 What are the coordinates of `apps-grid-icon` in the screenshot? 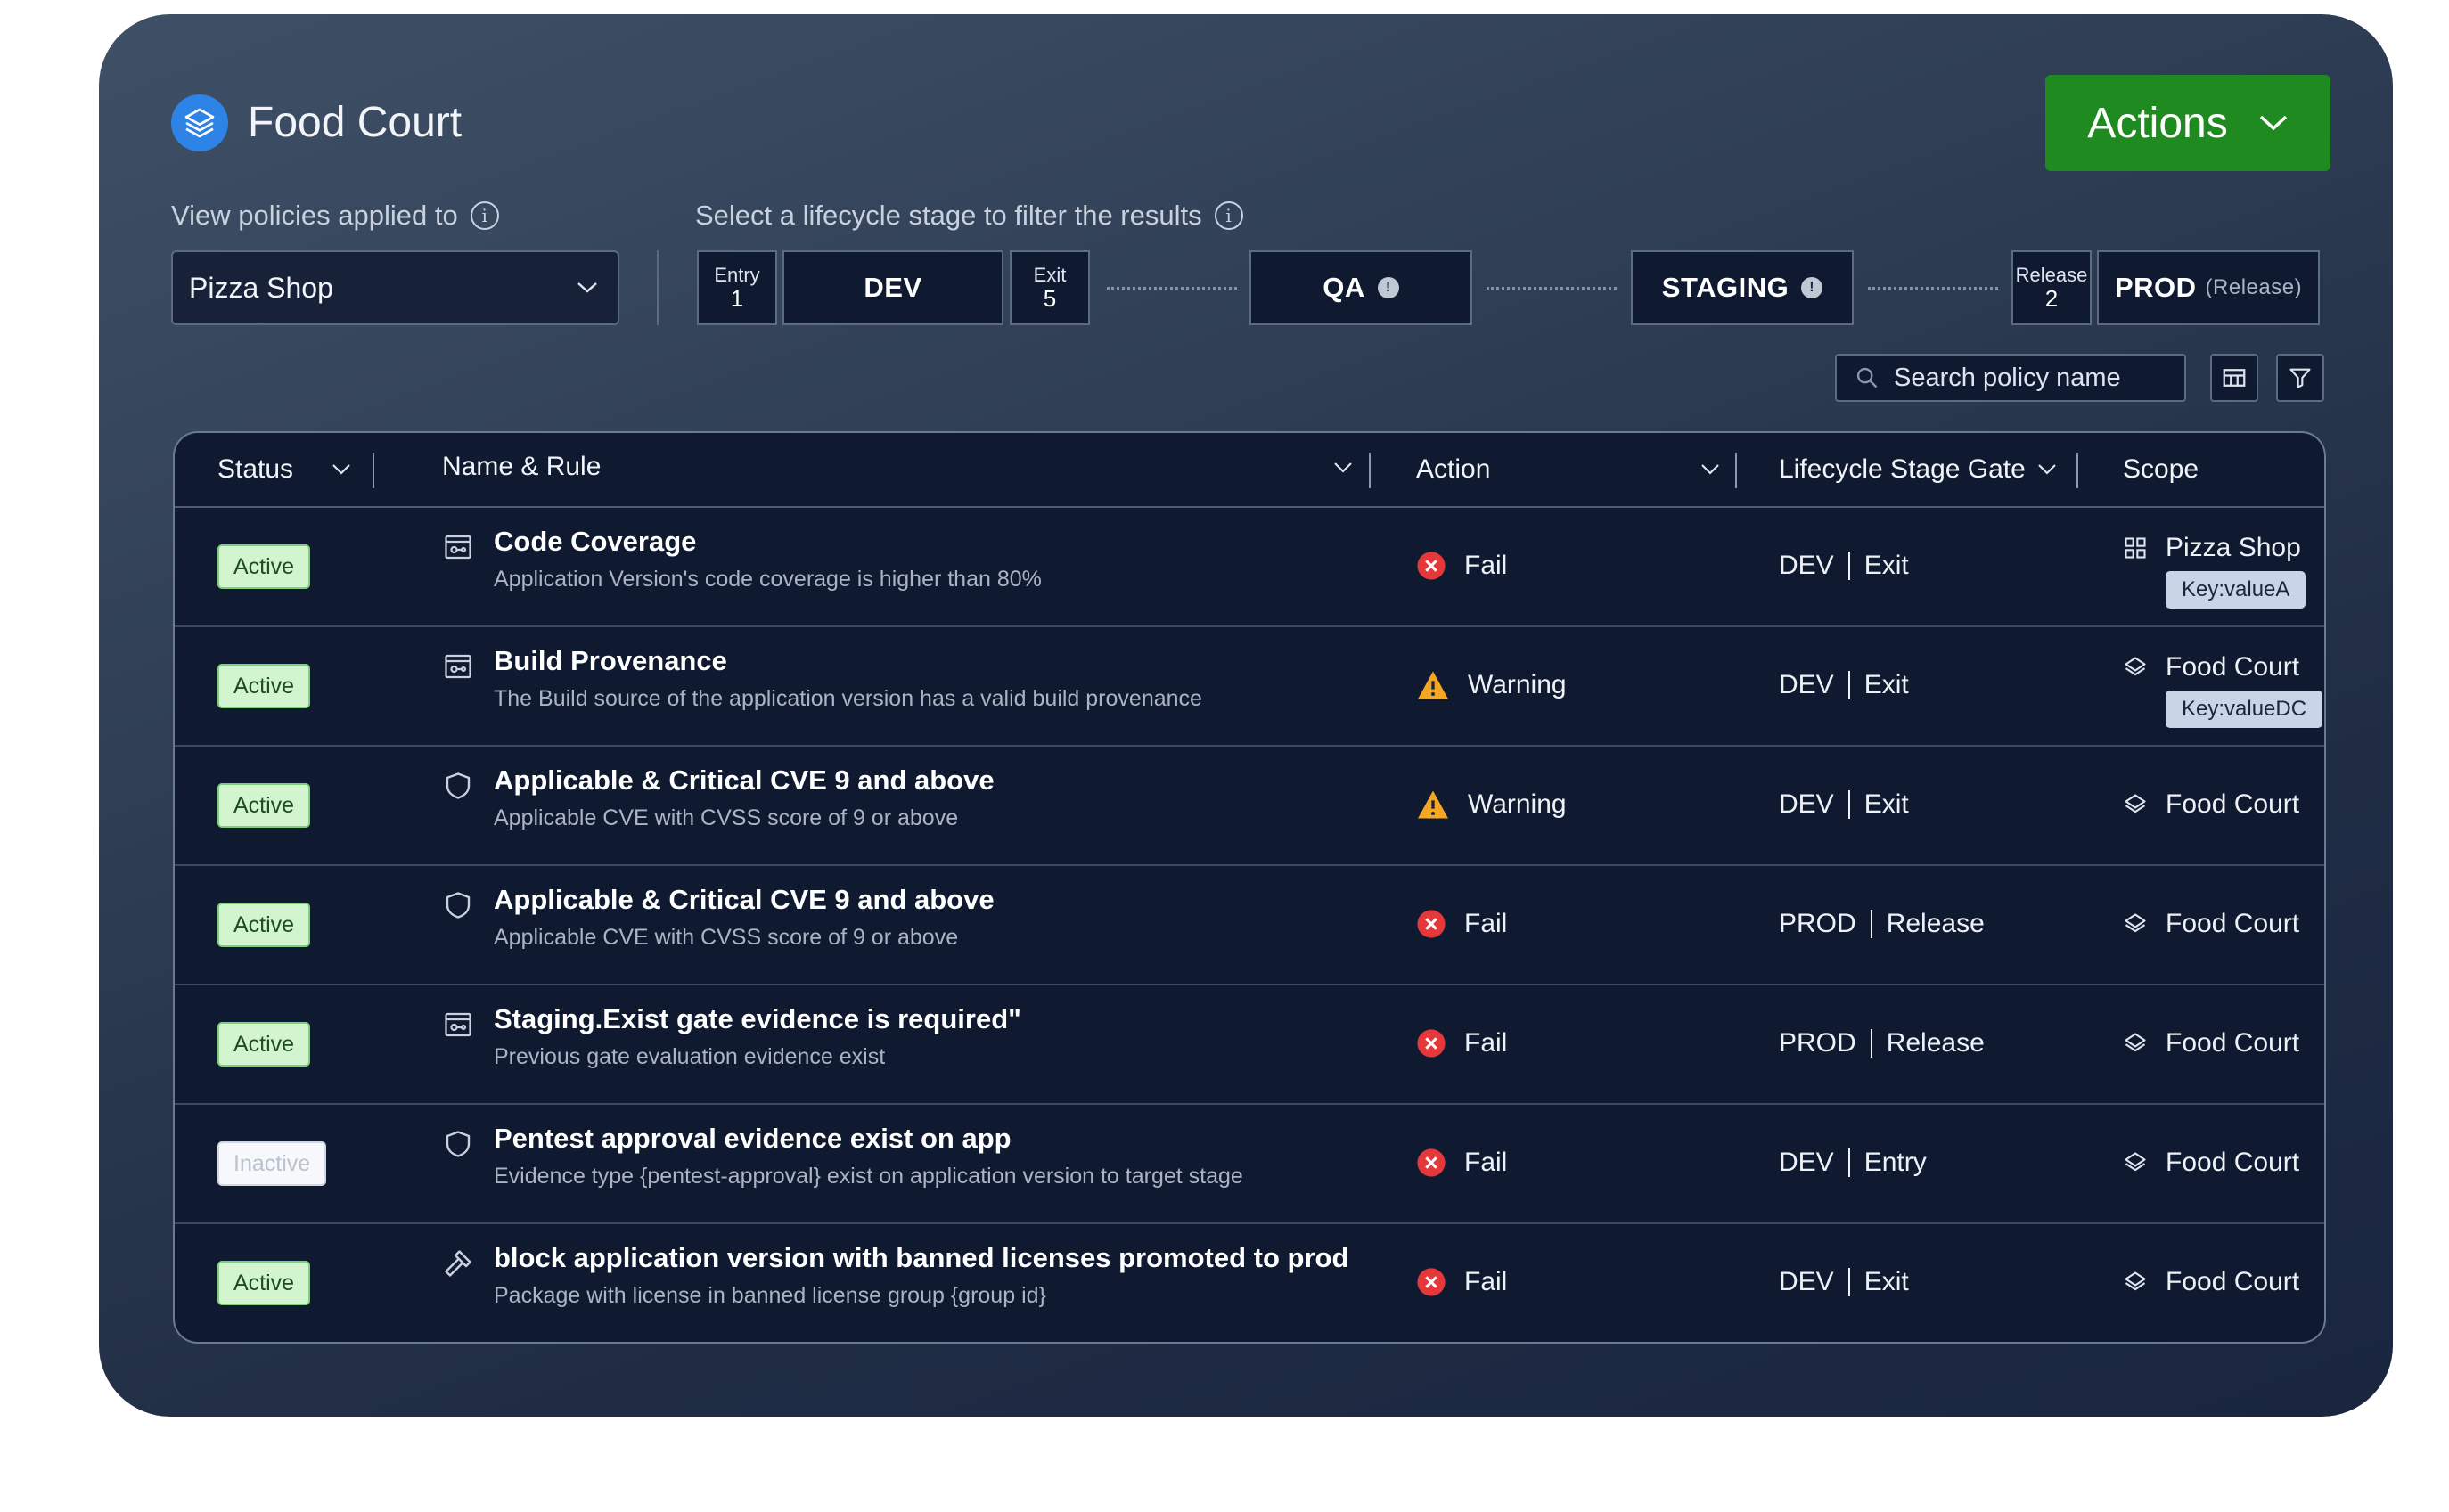 It's located at (2136, 548).